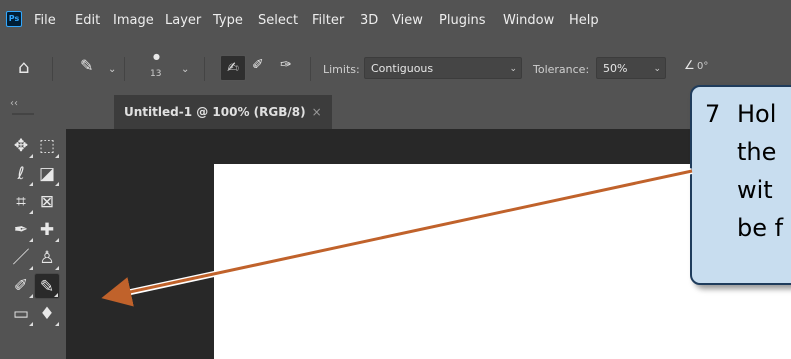 Image resolution: width=791 pixels, height=359 pixels. I want to click on marquee-tool-icon: ⬚, so click(47, 146).